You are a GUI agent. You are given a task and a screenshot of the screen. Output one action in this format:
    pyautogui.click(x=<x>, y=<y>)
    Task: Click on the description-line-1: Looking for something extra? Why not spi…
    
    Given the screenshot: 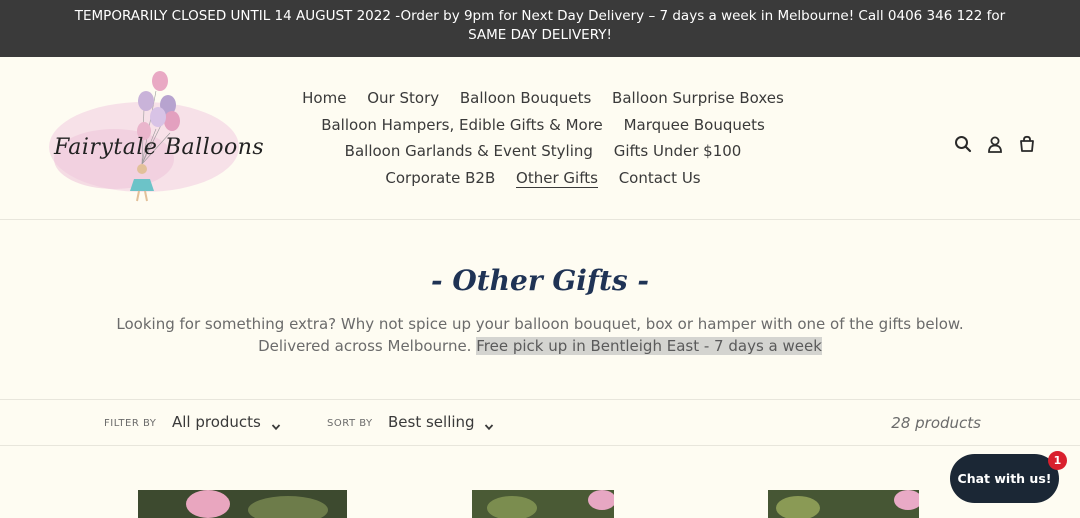 What is the action you would take?
    pyautogui.click(x=540, y=324)
    